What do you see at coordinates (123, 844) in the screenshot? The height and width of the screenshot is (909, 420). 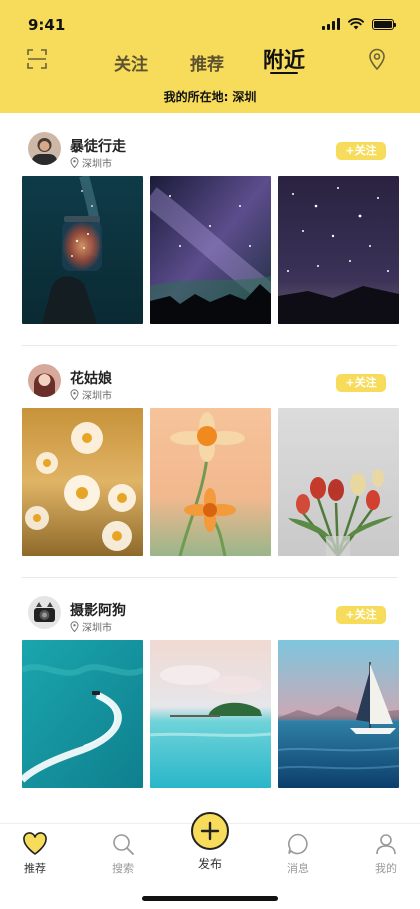 I see `search-icon` at bounding box center [123, 844].